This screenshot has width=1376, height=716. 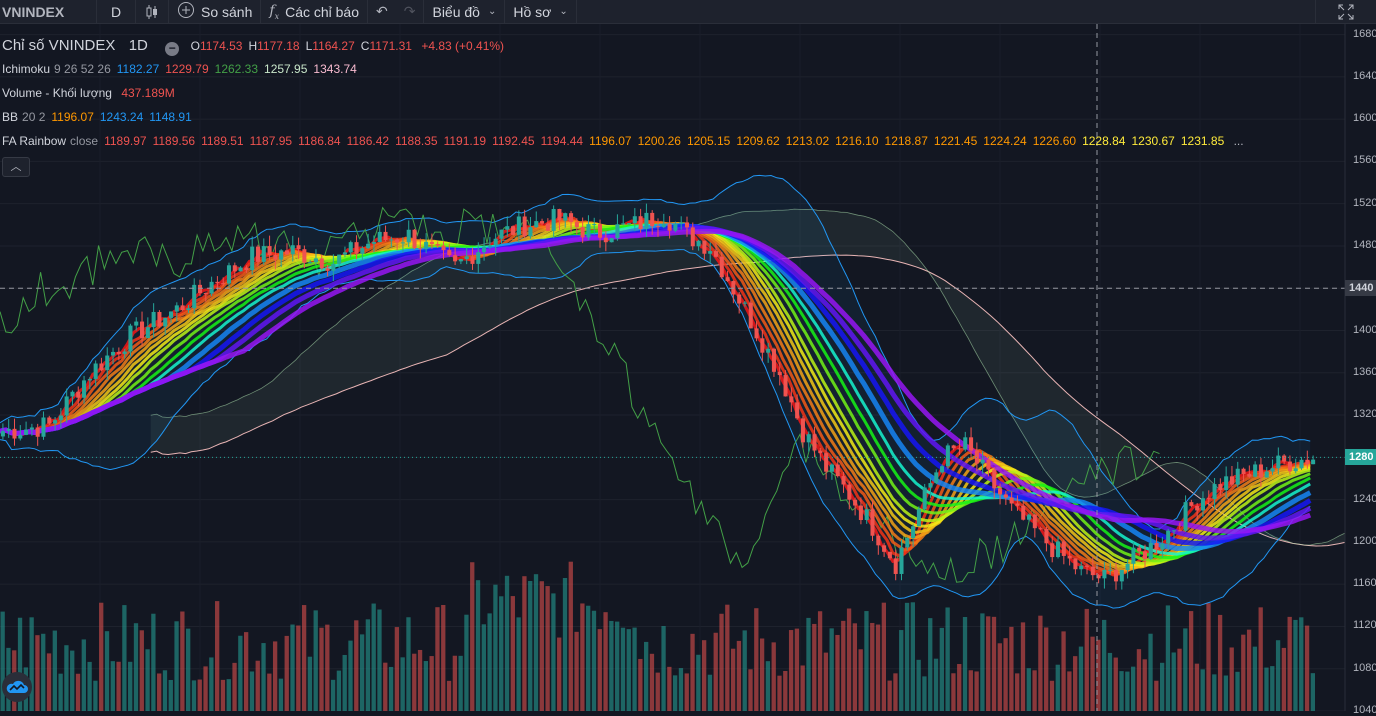 What do you see at coordinates (315, 12) in the screenshot?
I see `indicators-button: fx Các chỉ báo` at bounding box center [315, 12].